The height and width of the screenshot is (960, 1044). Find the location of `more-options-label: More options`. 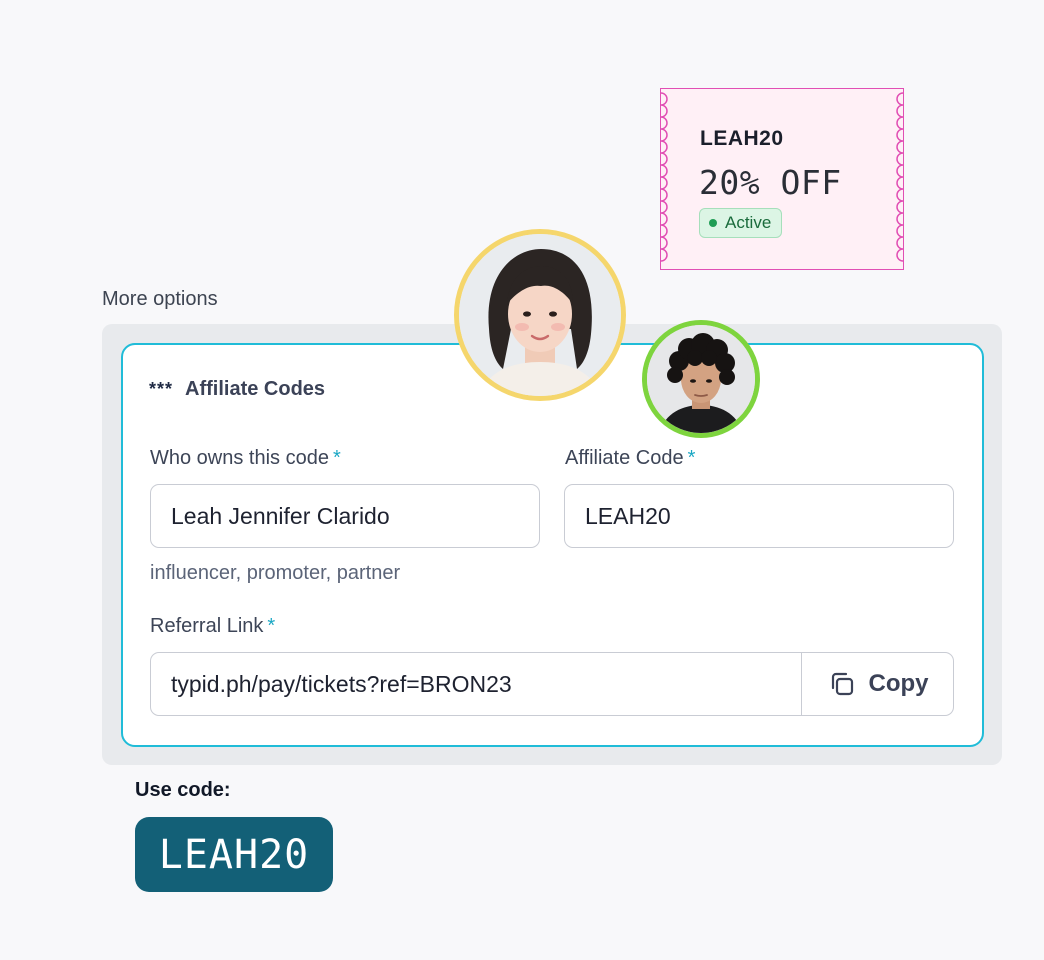

more-options-label: More options is located at coordinates (160, 299).